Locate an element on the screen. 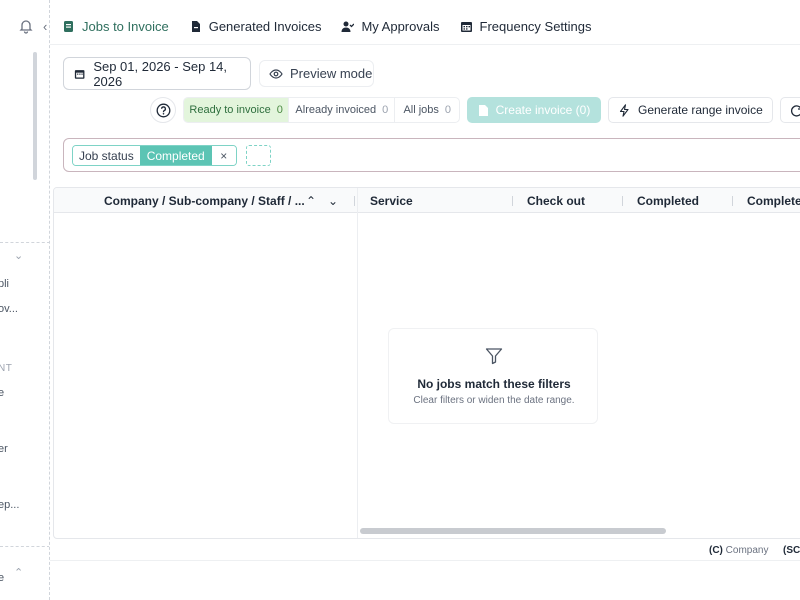  tab-generated-invoices: Generated Invoices is located at coordinates (255, 26).